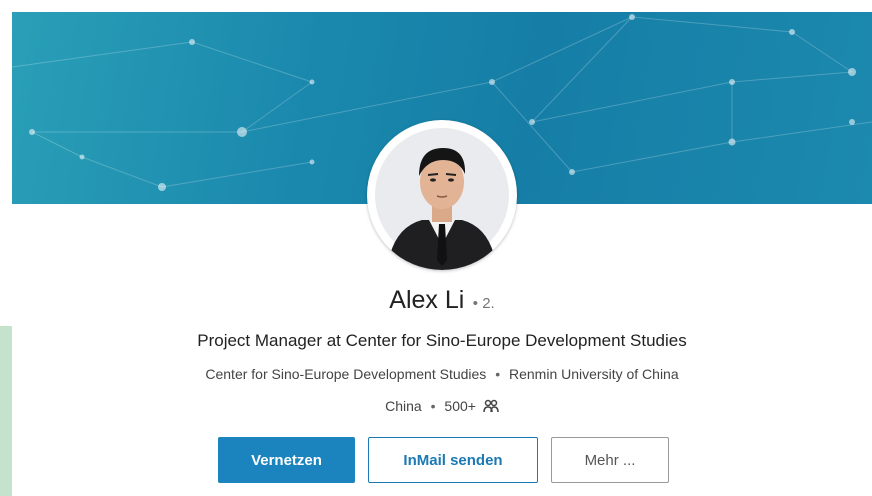  What do you see at coordinates (460, 406) in the screenshot?
I see `connection-count: 500+` at bounding box center [460, 406].